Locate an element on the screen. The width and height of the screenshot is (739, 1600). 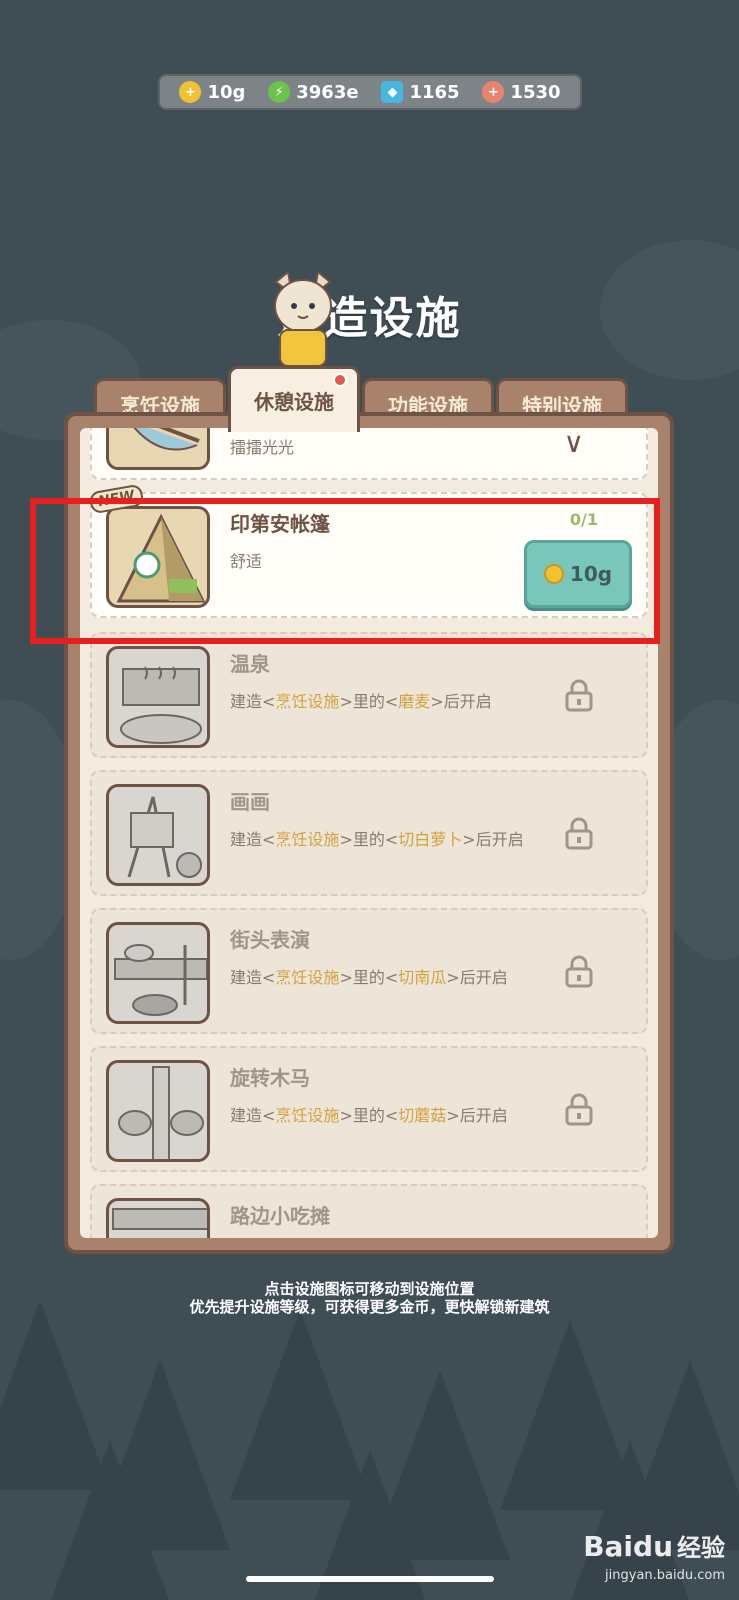
snack-stall-thumbnail is located at coordinates (158, 1218).